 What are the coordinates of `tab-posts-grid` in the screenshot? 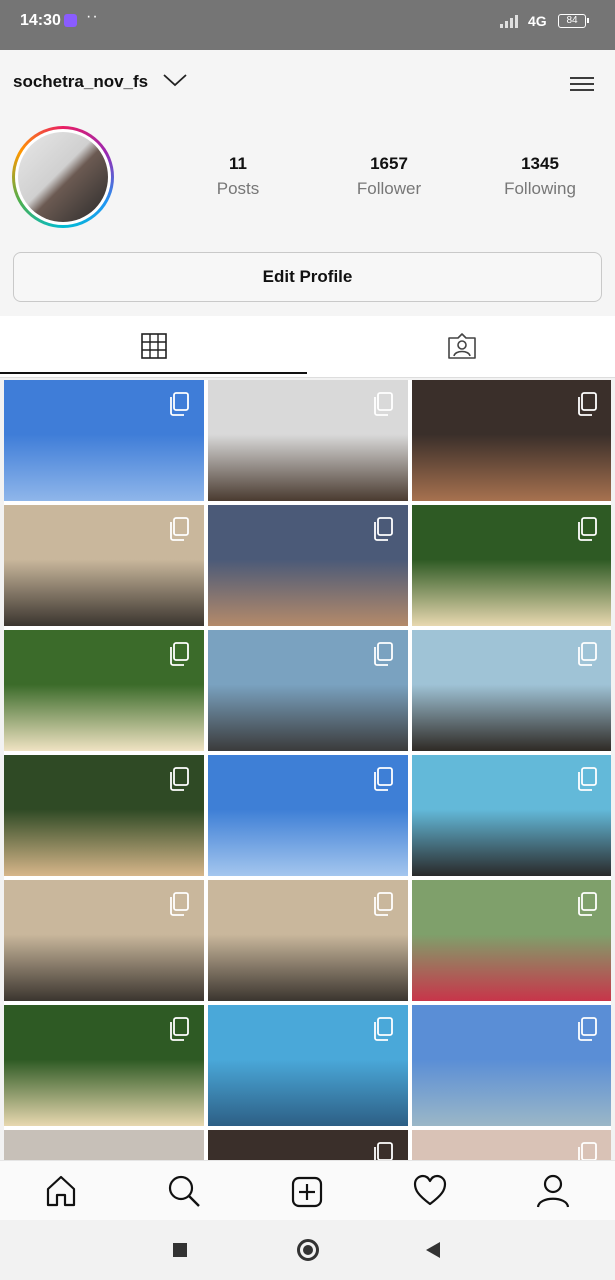 It's located at (153, 346).